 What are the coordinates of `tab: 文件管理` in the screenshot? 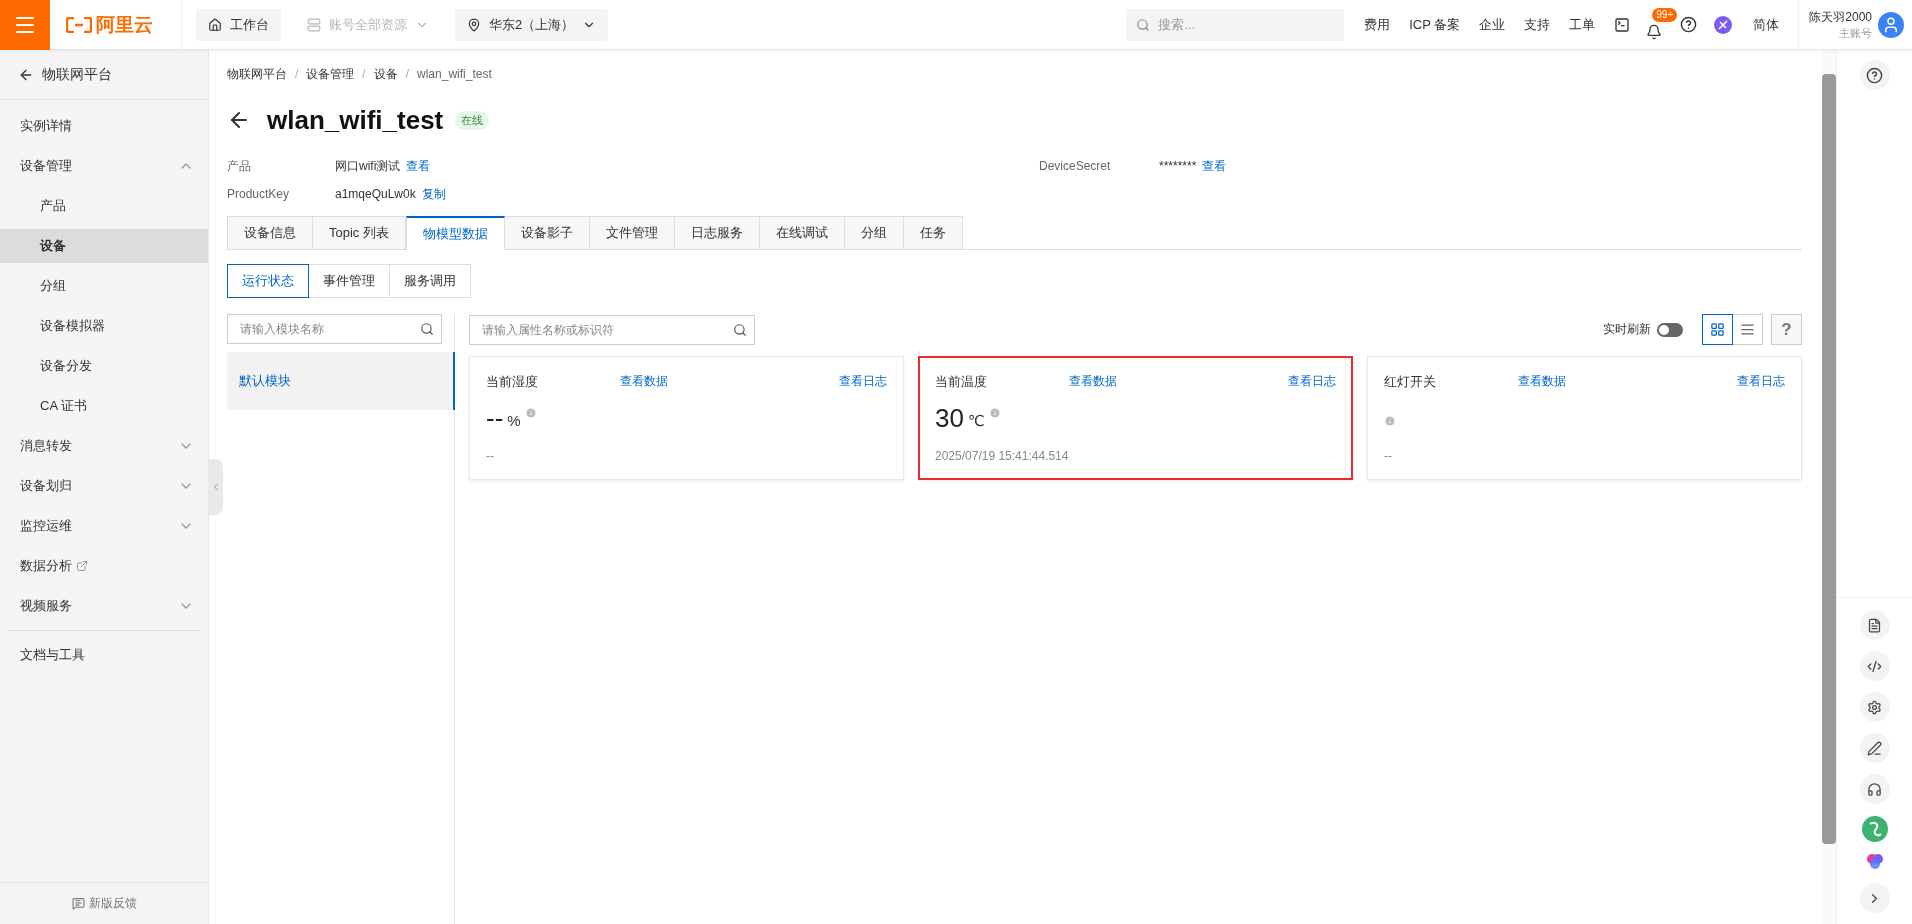 It's located at (632, 233).